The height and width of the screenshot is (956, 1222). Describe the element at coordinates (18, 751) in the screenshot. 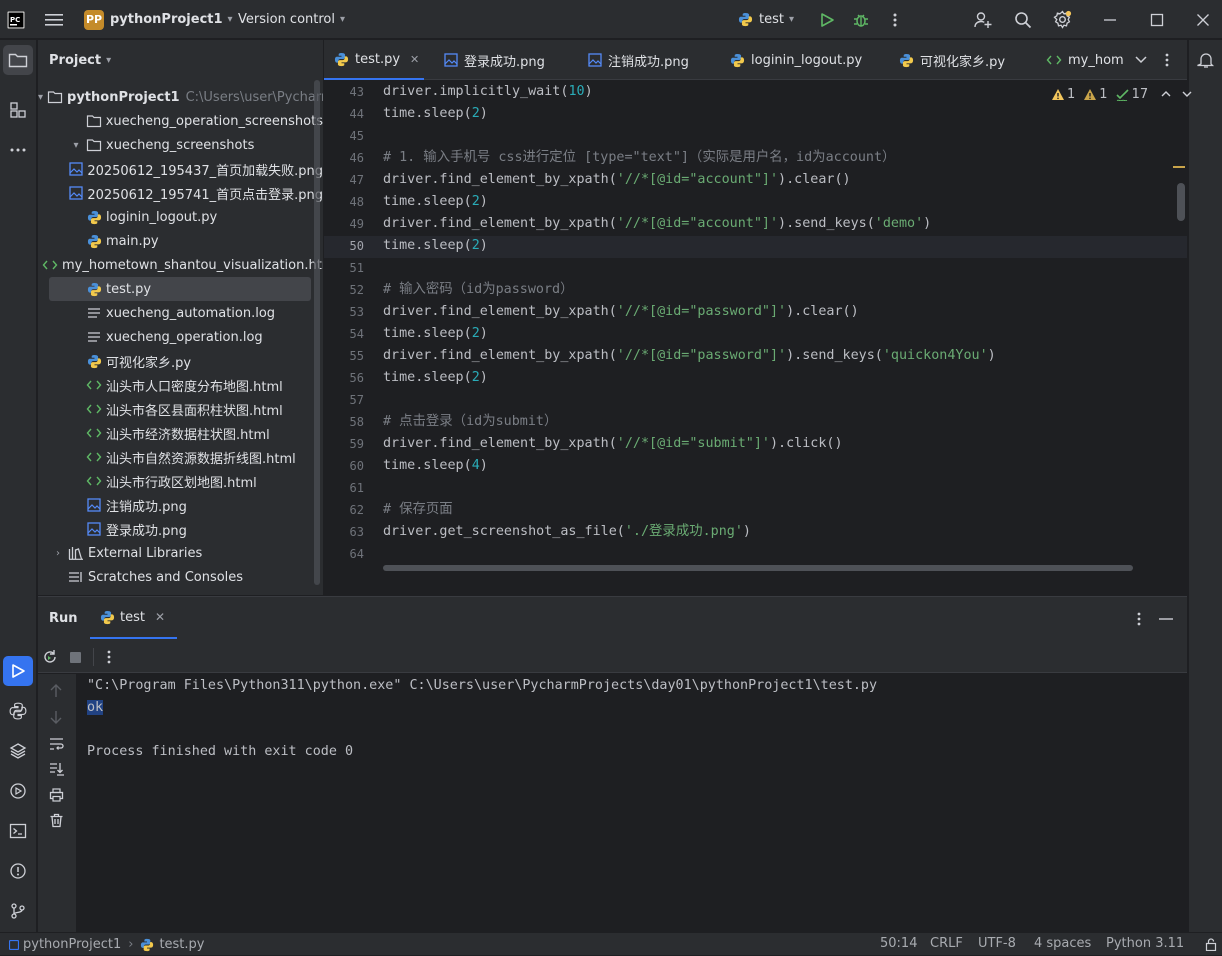

I see `python-packages-button` at that location.